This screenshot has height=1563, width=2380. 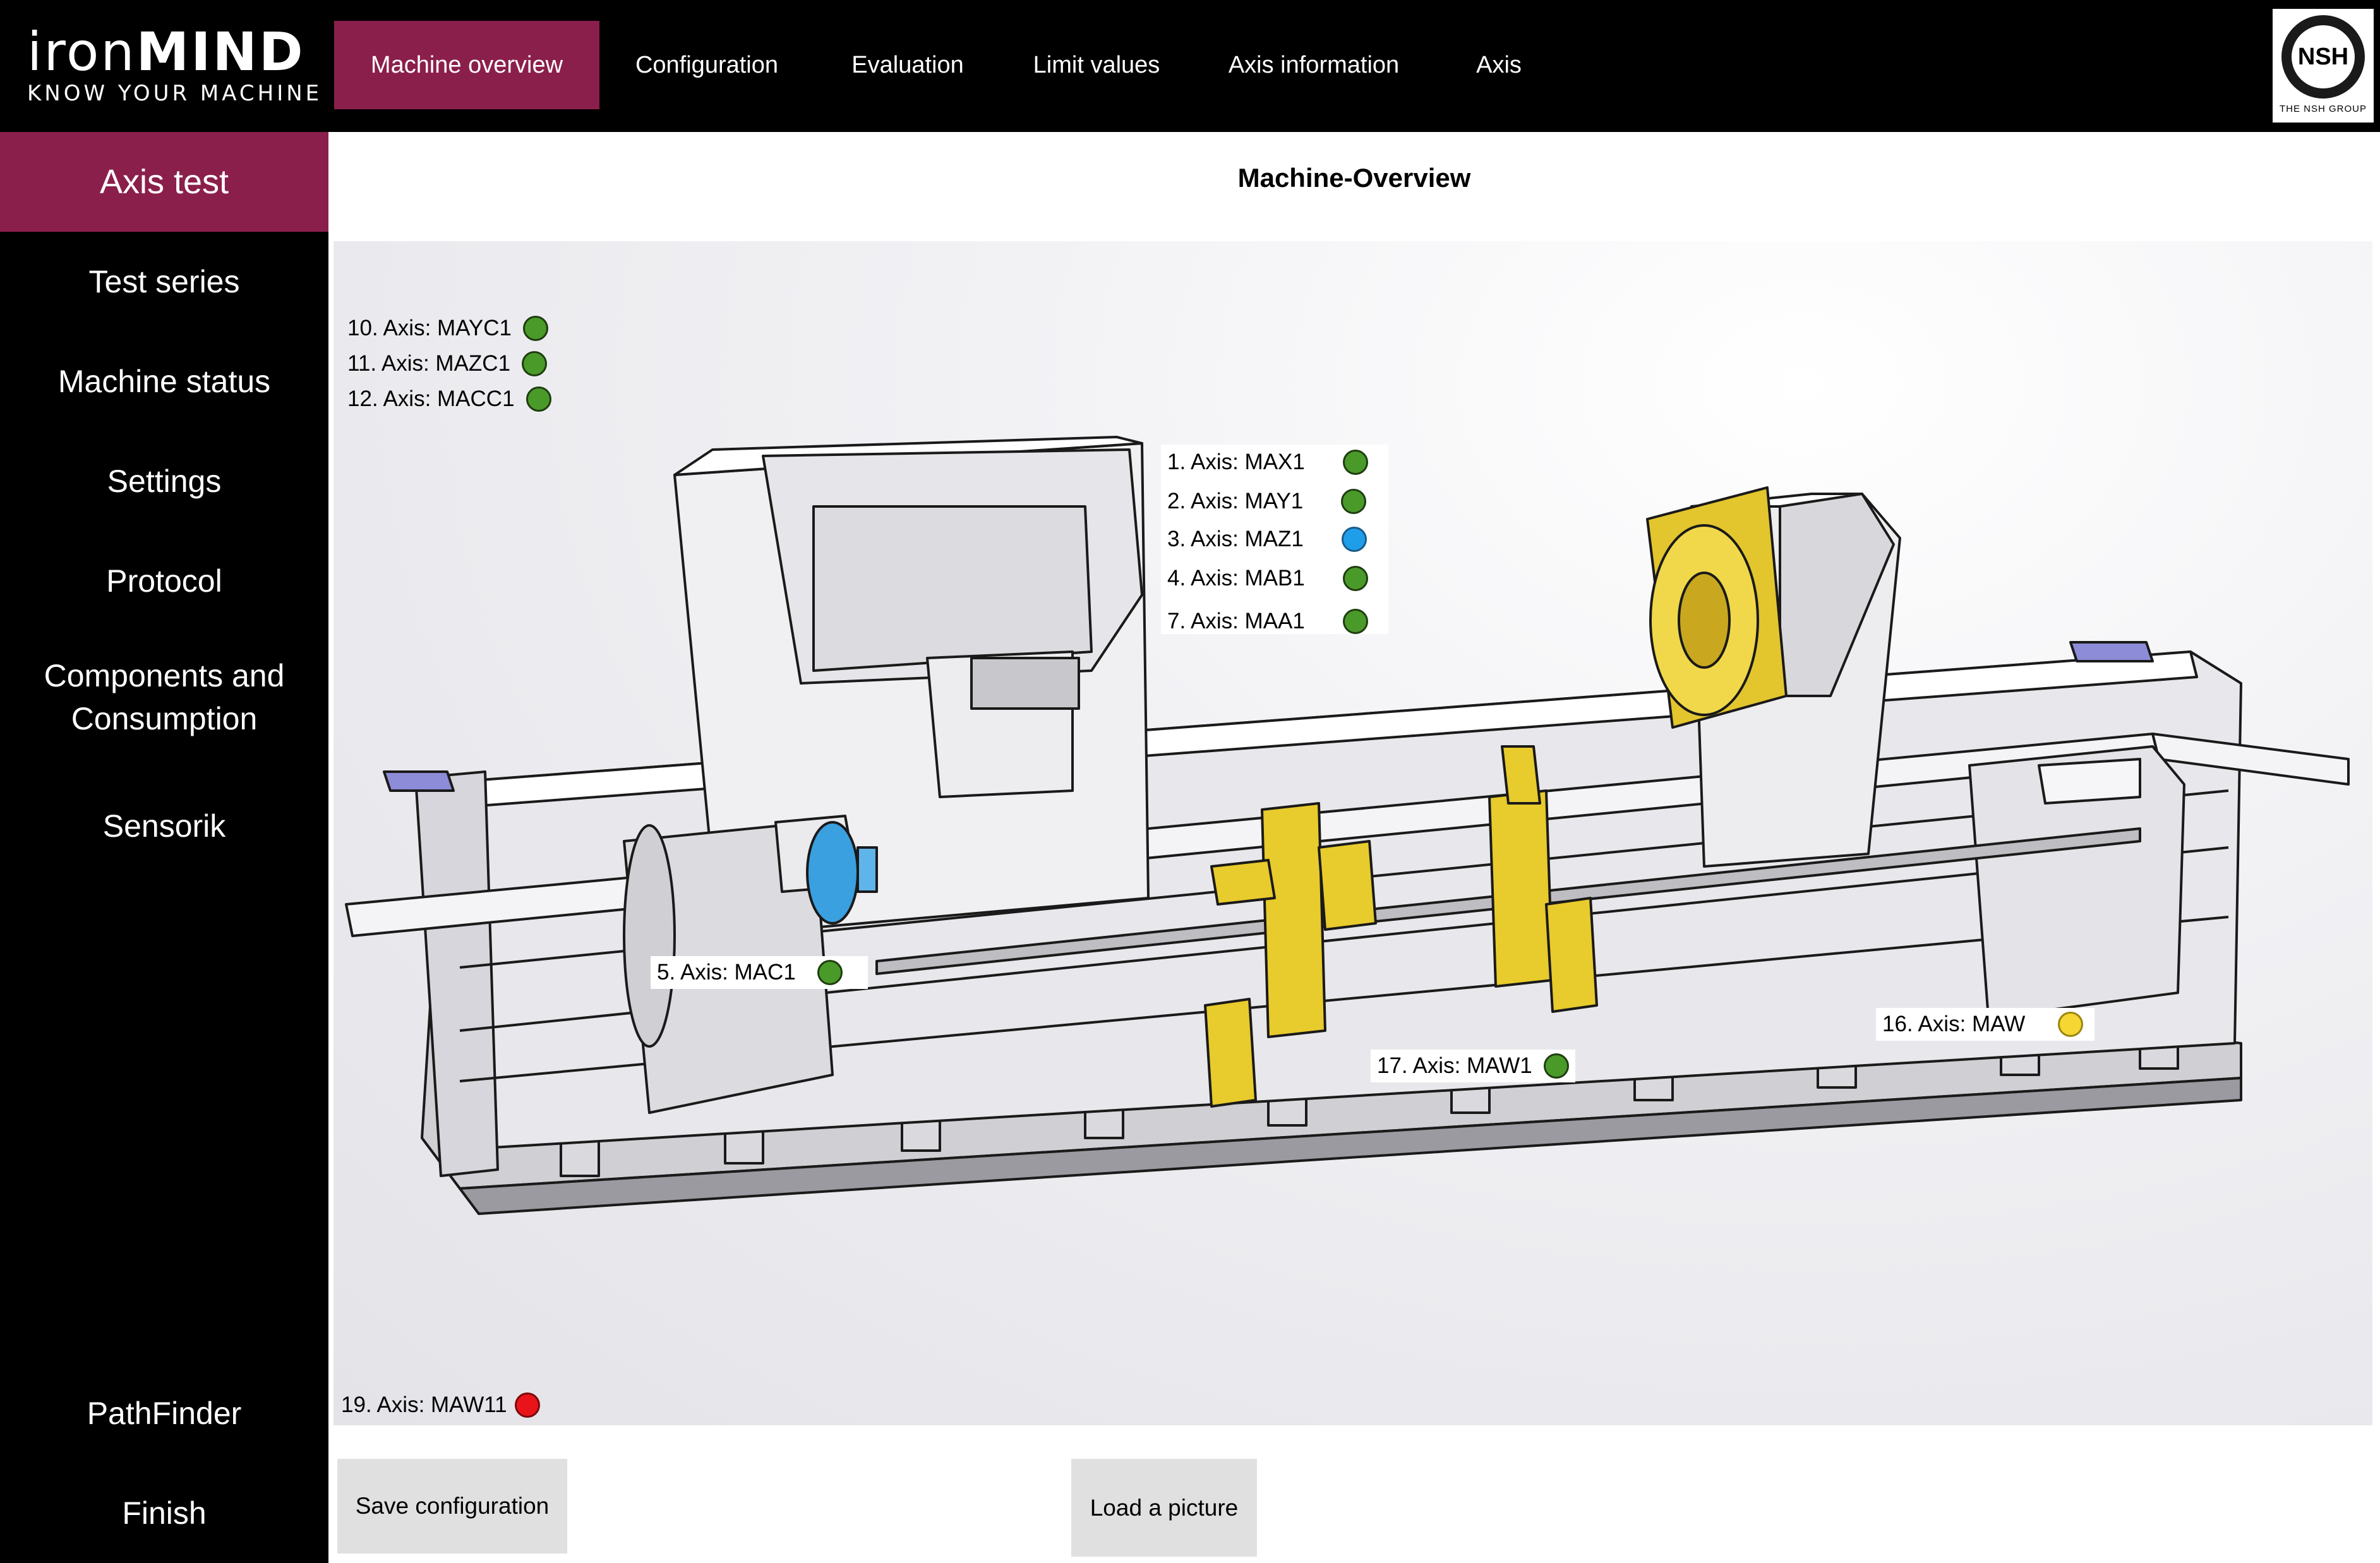 I want to click on sidebar-item-pathfinder: PathFinder, so click(x=164, y=1413).